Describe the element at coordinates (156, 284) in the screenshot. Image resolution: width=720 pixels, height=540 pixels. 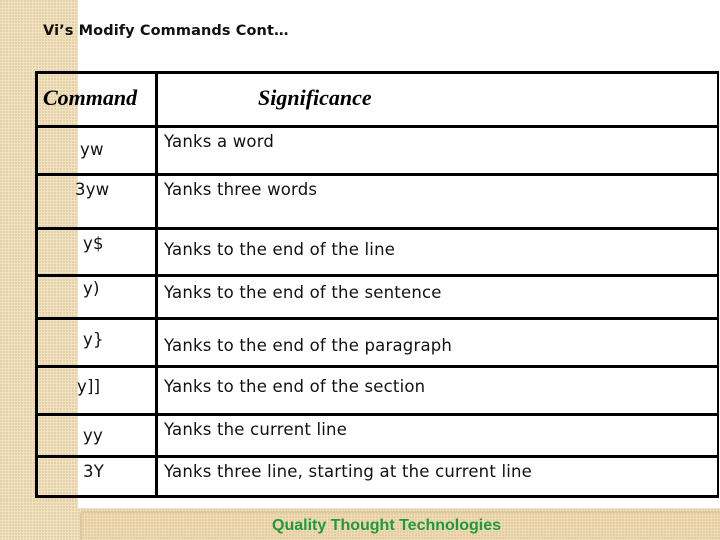
I see `table-column-divider` at that location.